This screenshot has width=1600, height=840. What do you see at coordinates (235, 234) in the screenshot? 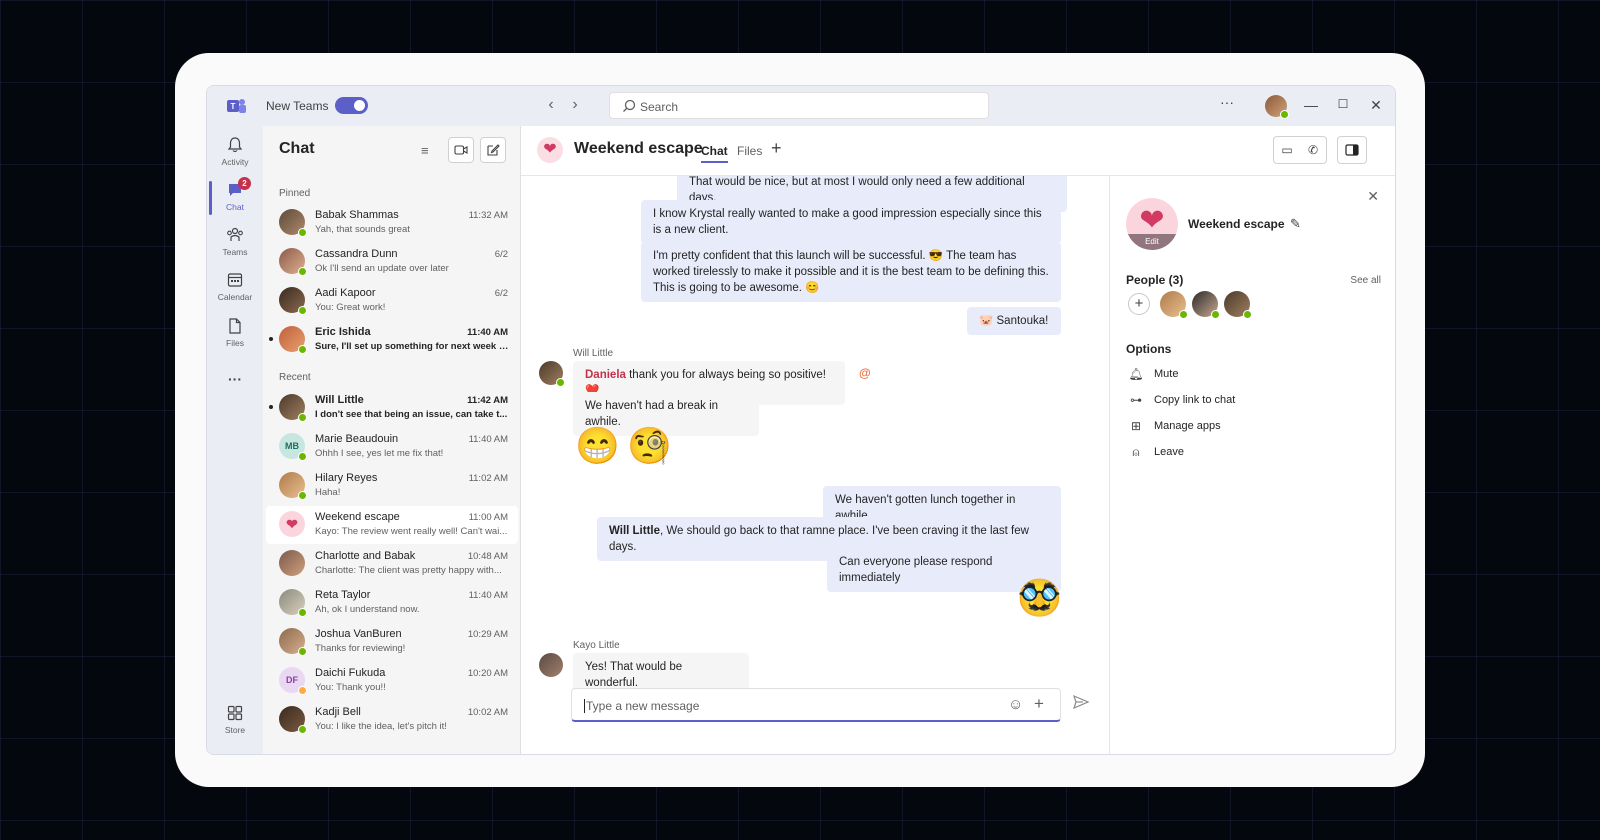
I see `teams-icon` at bounding box center [235, 234].